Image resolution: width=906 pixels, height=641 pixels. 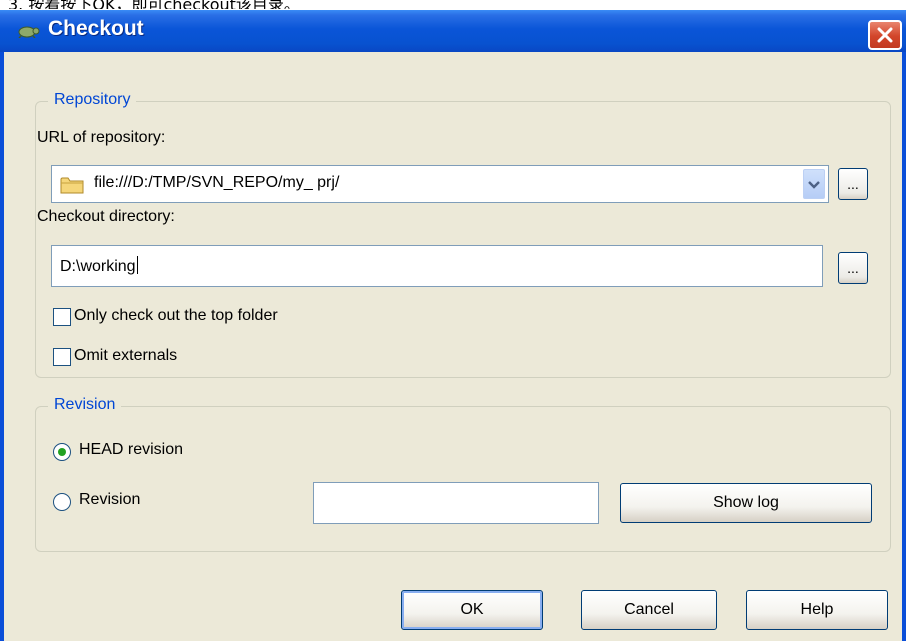 I want to click on caption-text: 3. 按着按下OK，即可checkout该目录。, so click(x=453, y=4).